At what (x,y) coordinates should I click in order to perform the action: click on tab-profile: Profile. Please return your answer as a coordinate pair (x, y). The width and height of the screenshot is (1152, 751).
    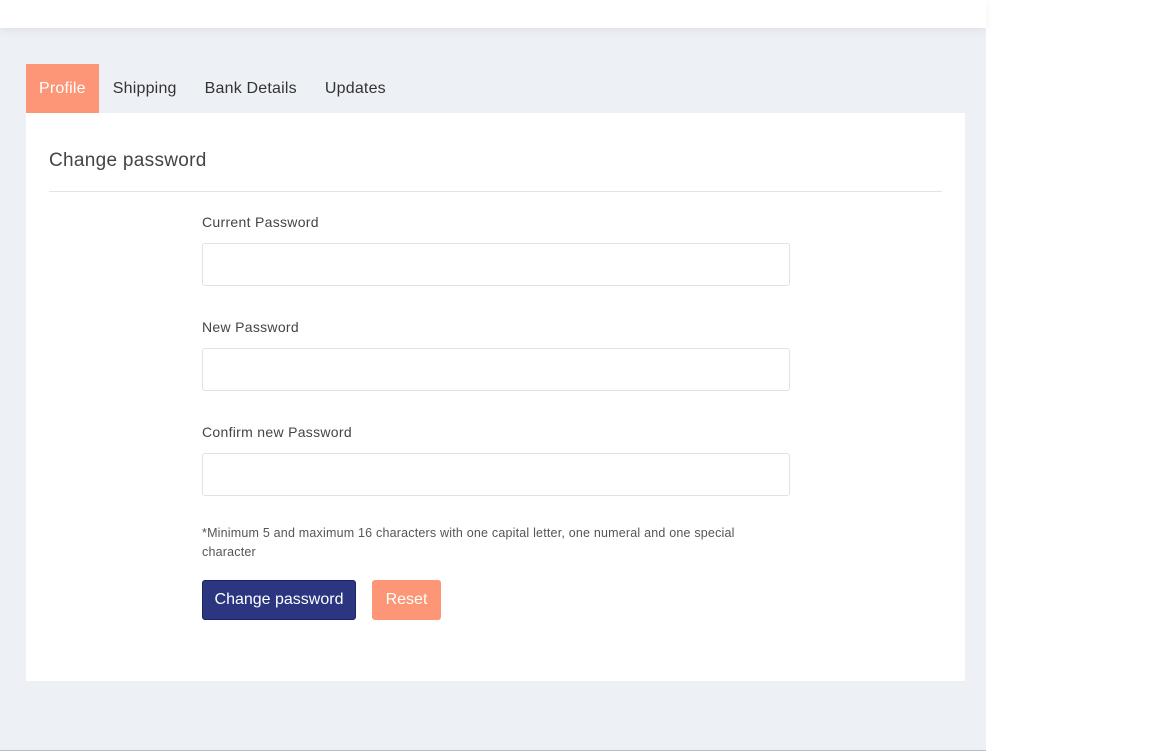
    Looking at the image, I should click on (62, 88).